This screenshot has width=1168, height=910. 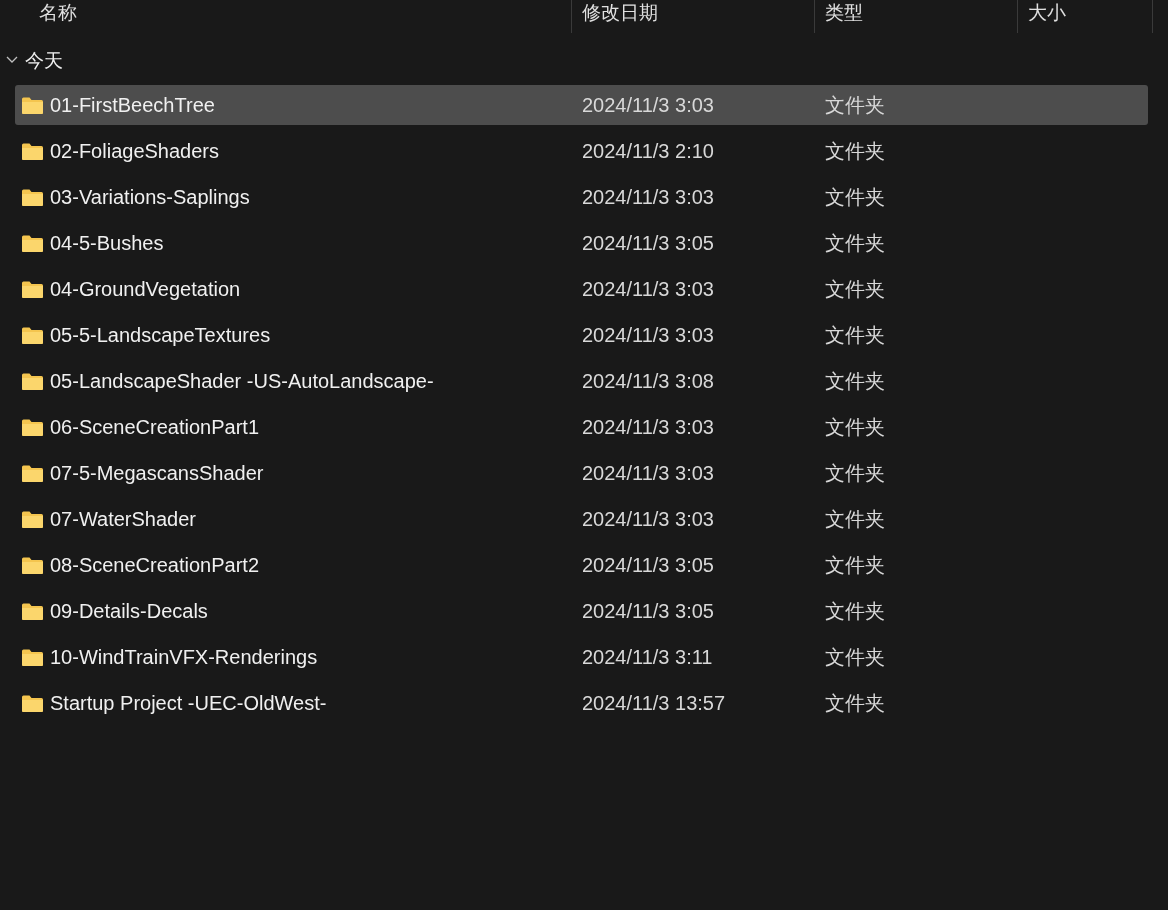 I want to click on file-row: 06-SceneCreationPart1 2024/11/3 3:03 文件夹, so click(x=581, y=427).